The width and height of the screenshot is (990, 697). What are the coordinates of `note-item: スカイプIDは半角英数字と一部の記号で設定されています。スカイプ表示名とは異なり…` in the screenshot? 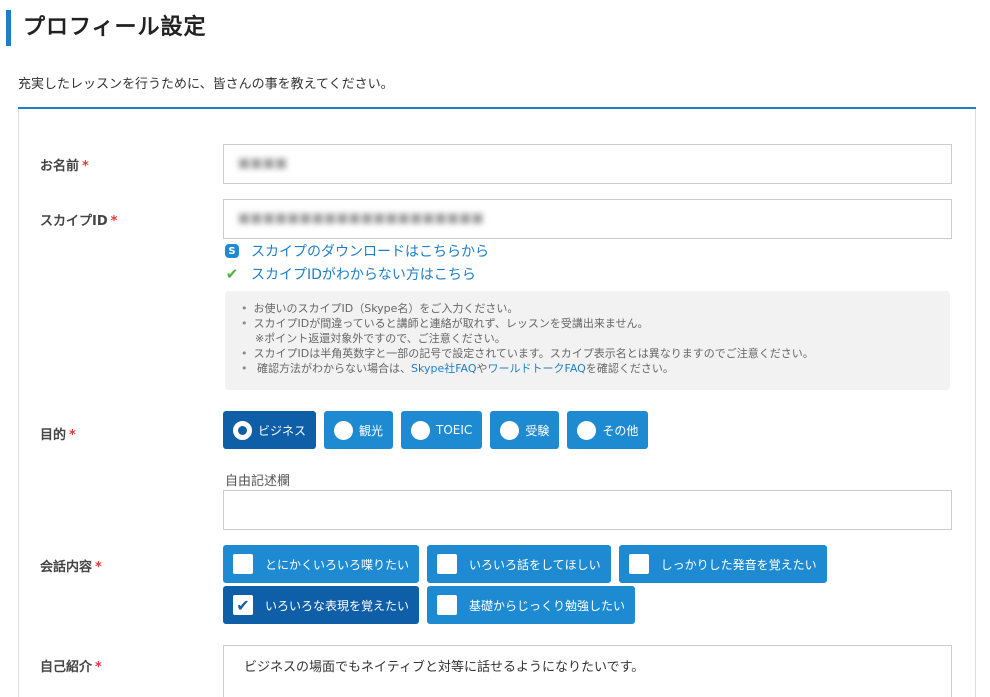 It's located at (587, 353).